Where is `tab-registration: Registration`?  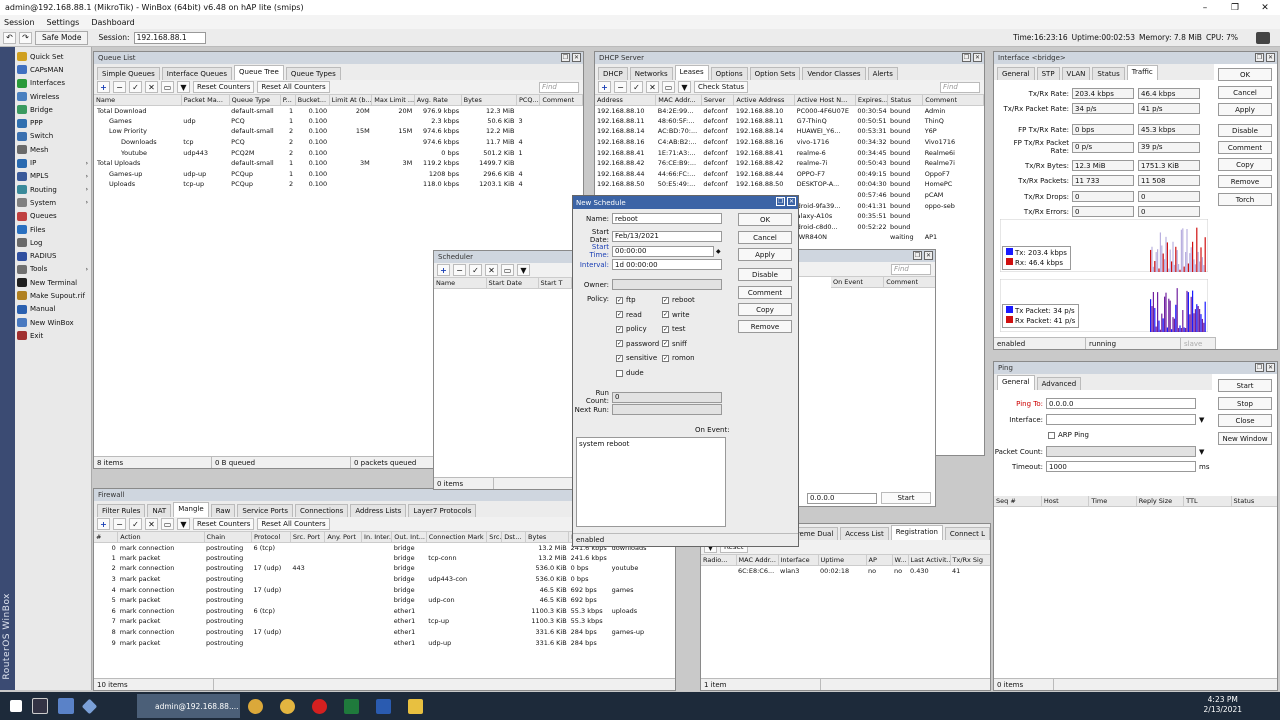 tab-registration: Registration is located at coordinates (916, 532).